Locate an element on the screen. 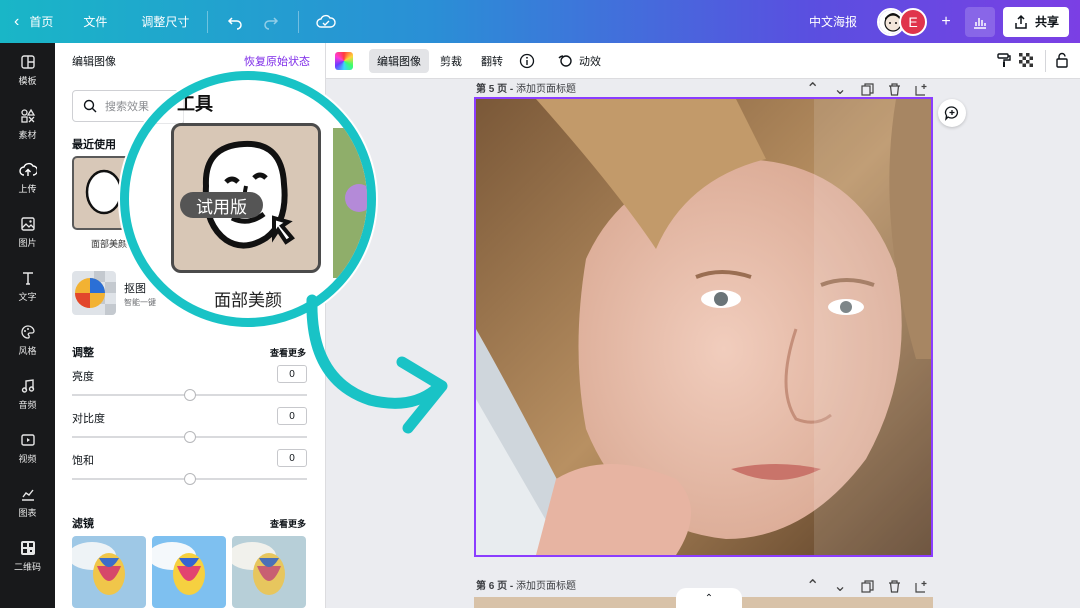  lock-button is located at coordinates (1062, 61).